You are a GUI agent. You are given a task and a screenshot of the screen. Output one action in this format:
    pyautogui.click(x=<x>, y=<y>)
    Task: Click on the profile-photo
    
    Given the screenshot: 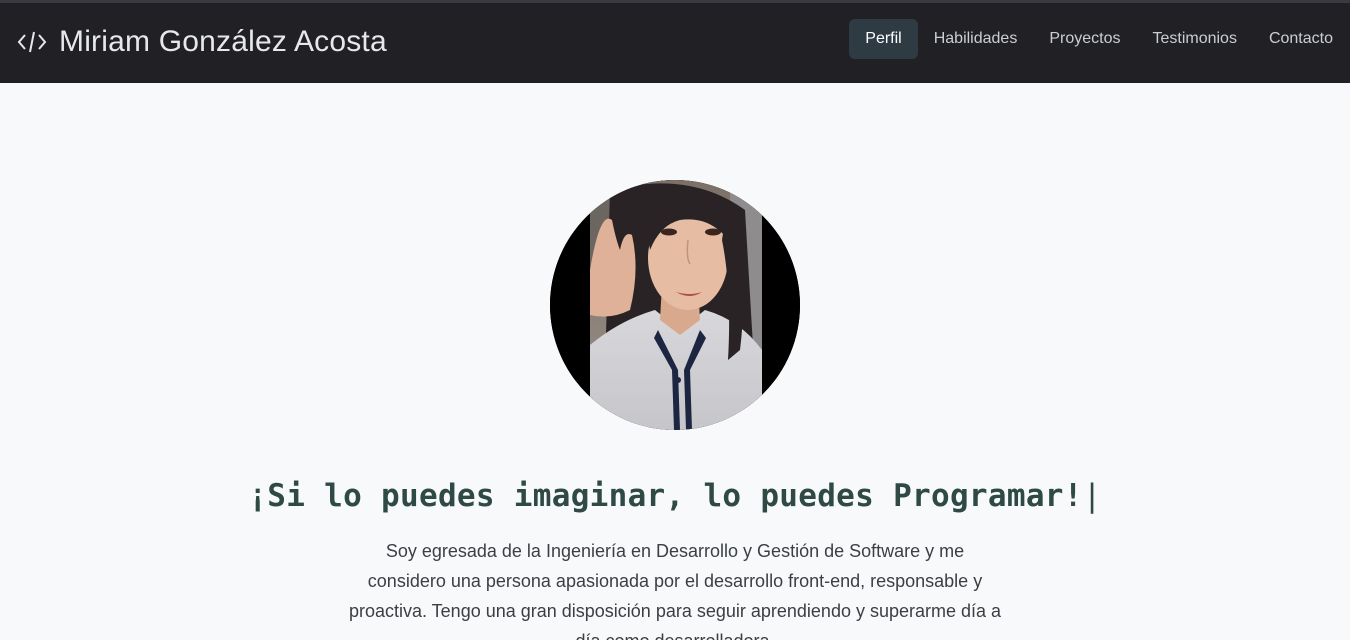 What is the action you would take?
    pyautogui.click(x=675, y=305)
    